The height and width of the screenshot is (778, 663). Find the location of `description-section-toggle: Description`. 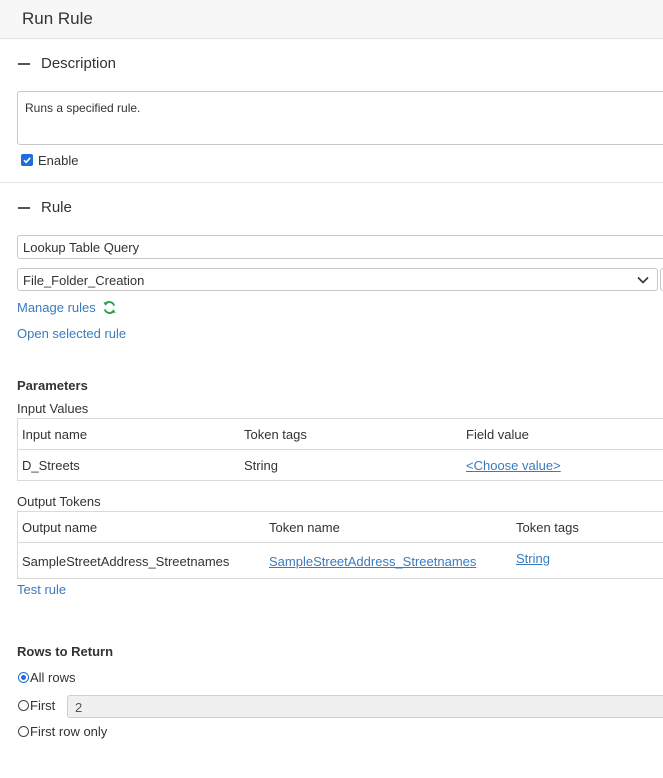

description-section-toggle: Description is located at coordinates (67, 63).